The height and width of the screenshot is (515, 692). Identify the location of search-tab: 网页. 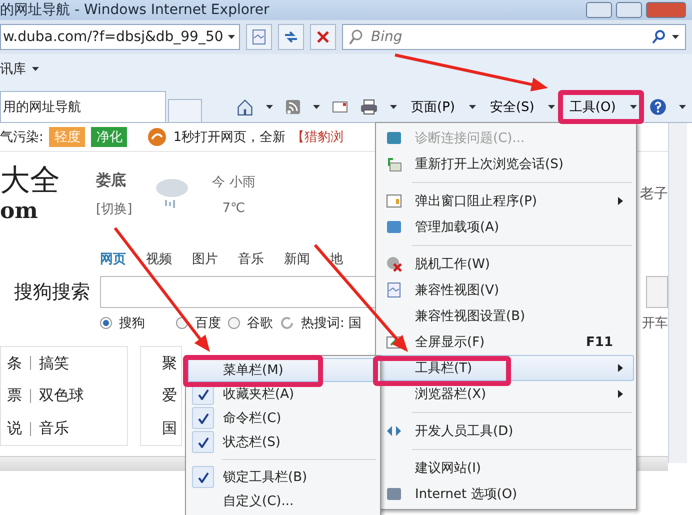
(113, 259).